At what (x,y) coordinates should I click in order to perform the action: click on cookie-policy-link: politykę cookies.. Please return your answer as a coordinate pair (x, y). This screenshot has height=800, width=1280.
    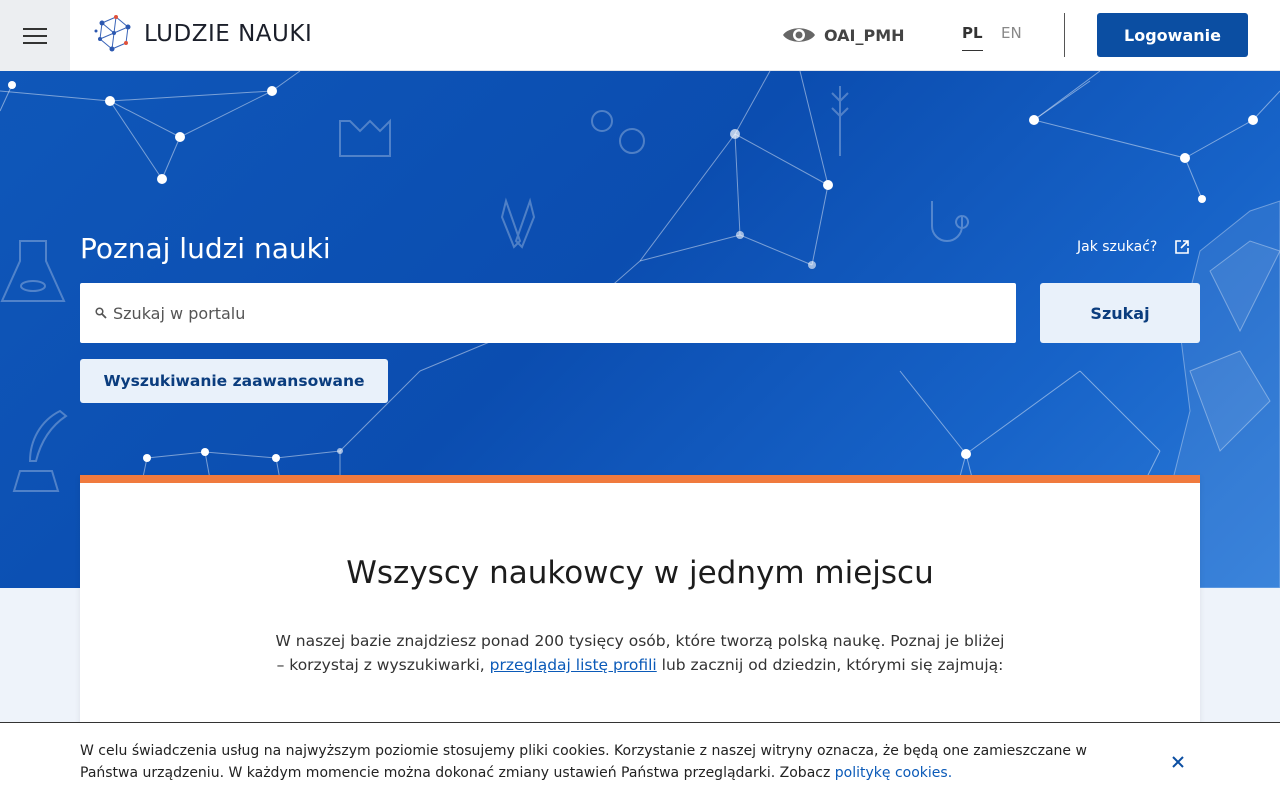
    Looking at the image, I should click on (893, 773).